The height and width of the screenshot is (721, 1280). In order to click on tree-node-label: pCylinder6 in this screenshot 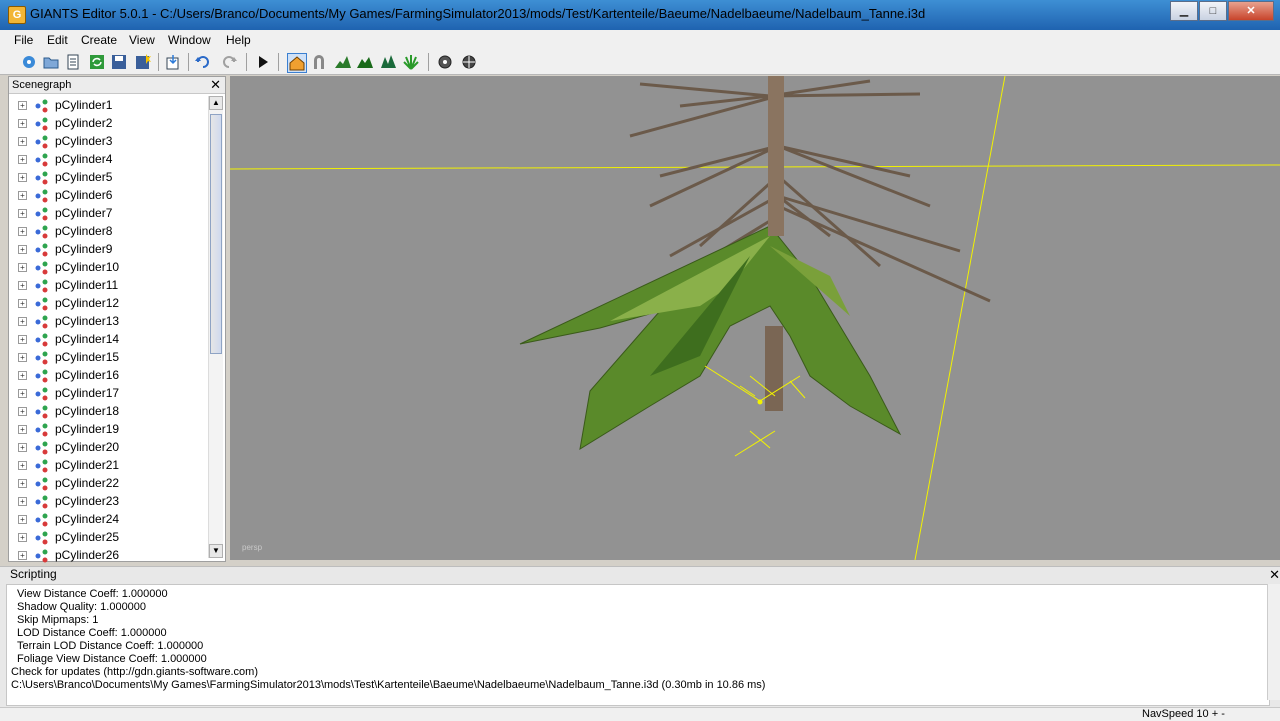, I will do `click(84, 195)`.